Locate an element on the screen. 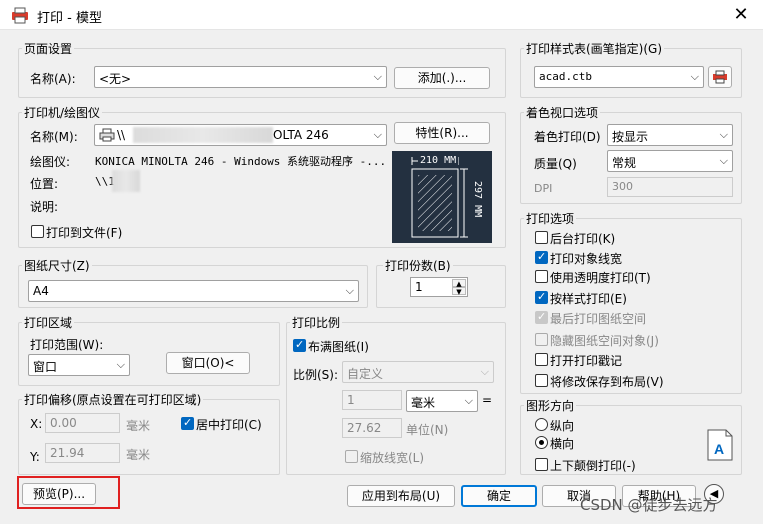 The width and height of the screenshot is (763, 524). scale-numerator-input: 1 is located at coordinates (372, 400).